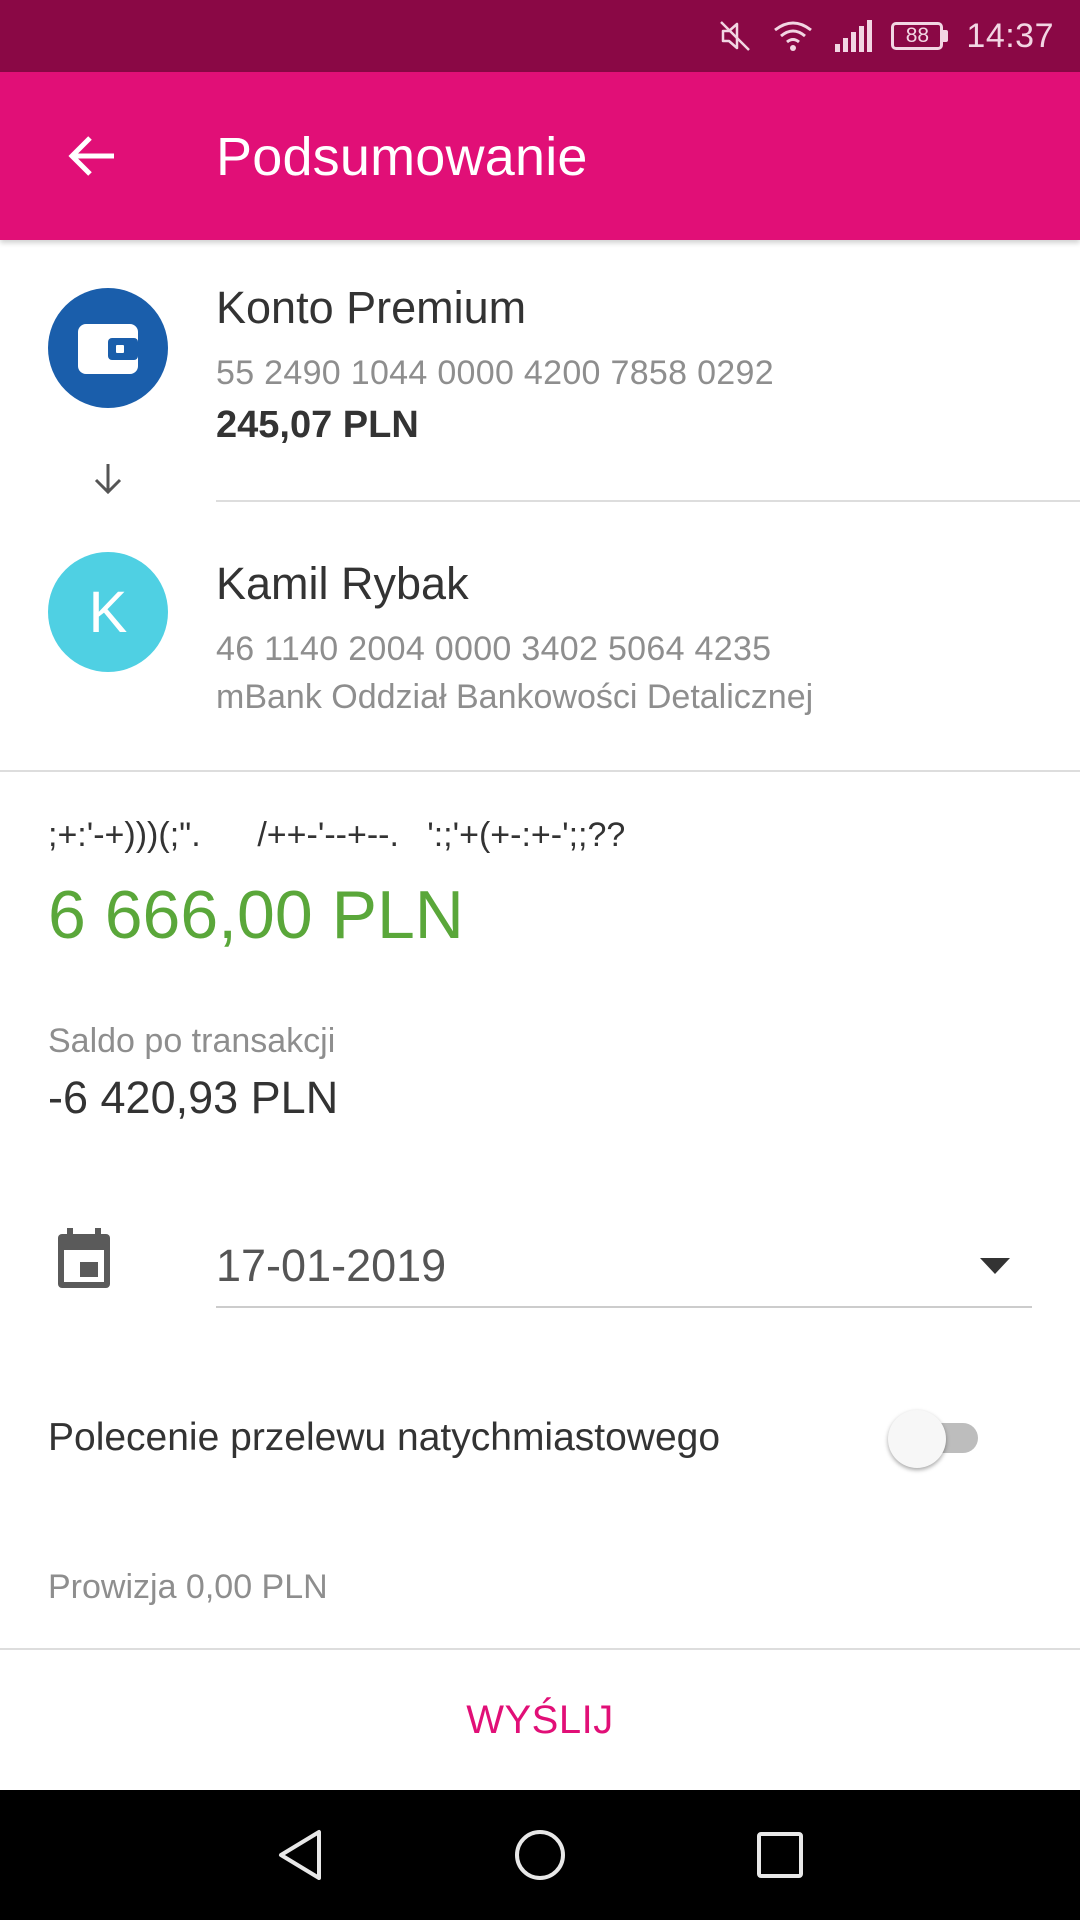 The width and height of the screenshot is (1080, 1920). Describe the element at coordinates (624, 1270) in the screenshot. I see `date-picker: 17-01-2019` at that location.